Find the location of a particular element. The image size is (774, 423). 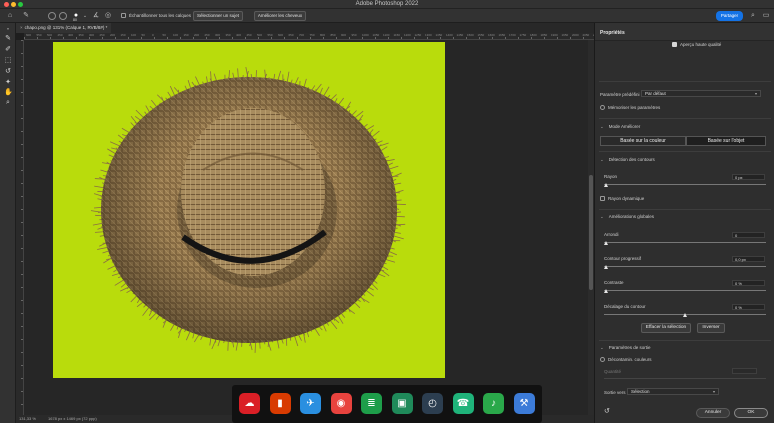

ruler-mark: 50 is located at coordinates (143, 35).